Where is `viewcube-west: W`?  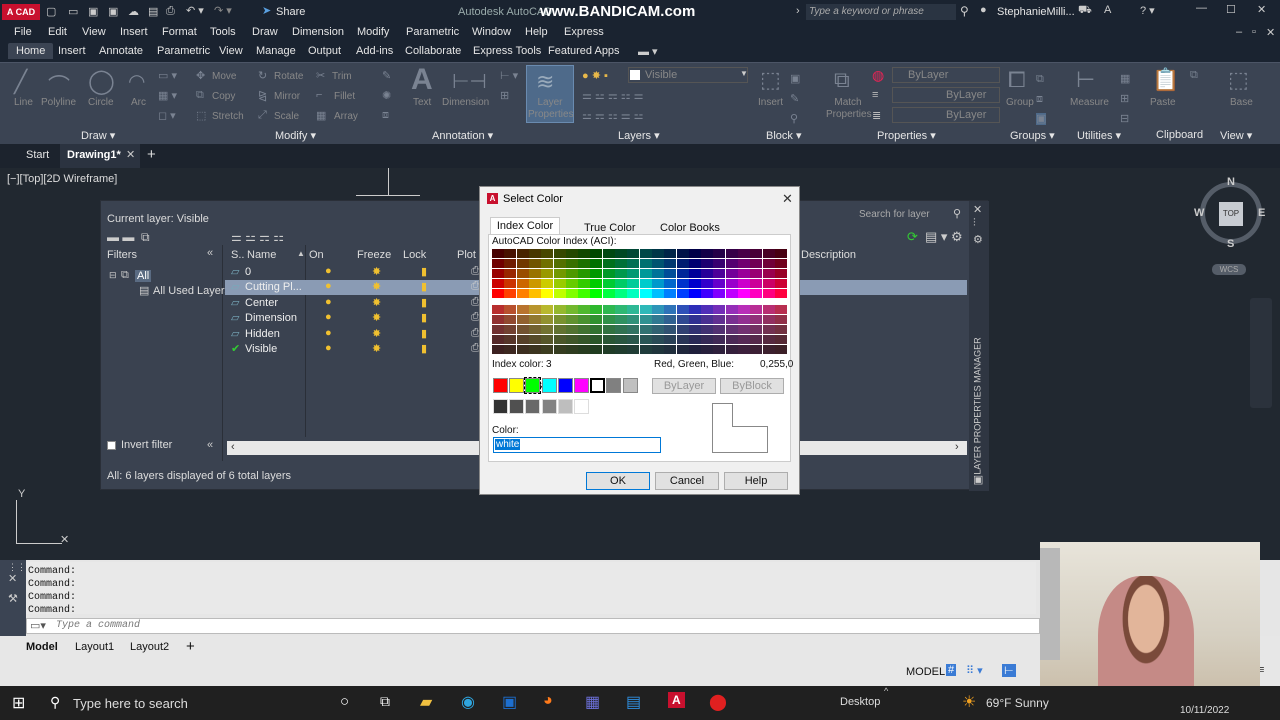
viewcube-west: W is located at coordinates (1199, 213).